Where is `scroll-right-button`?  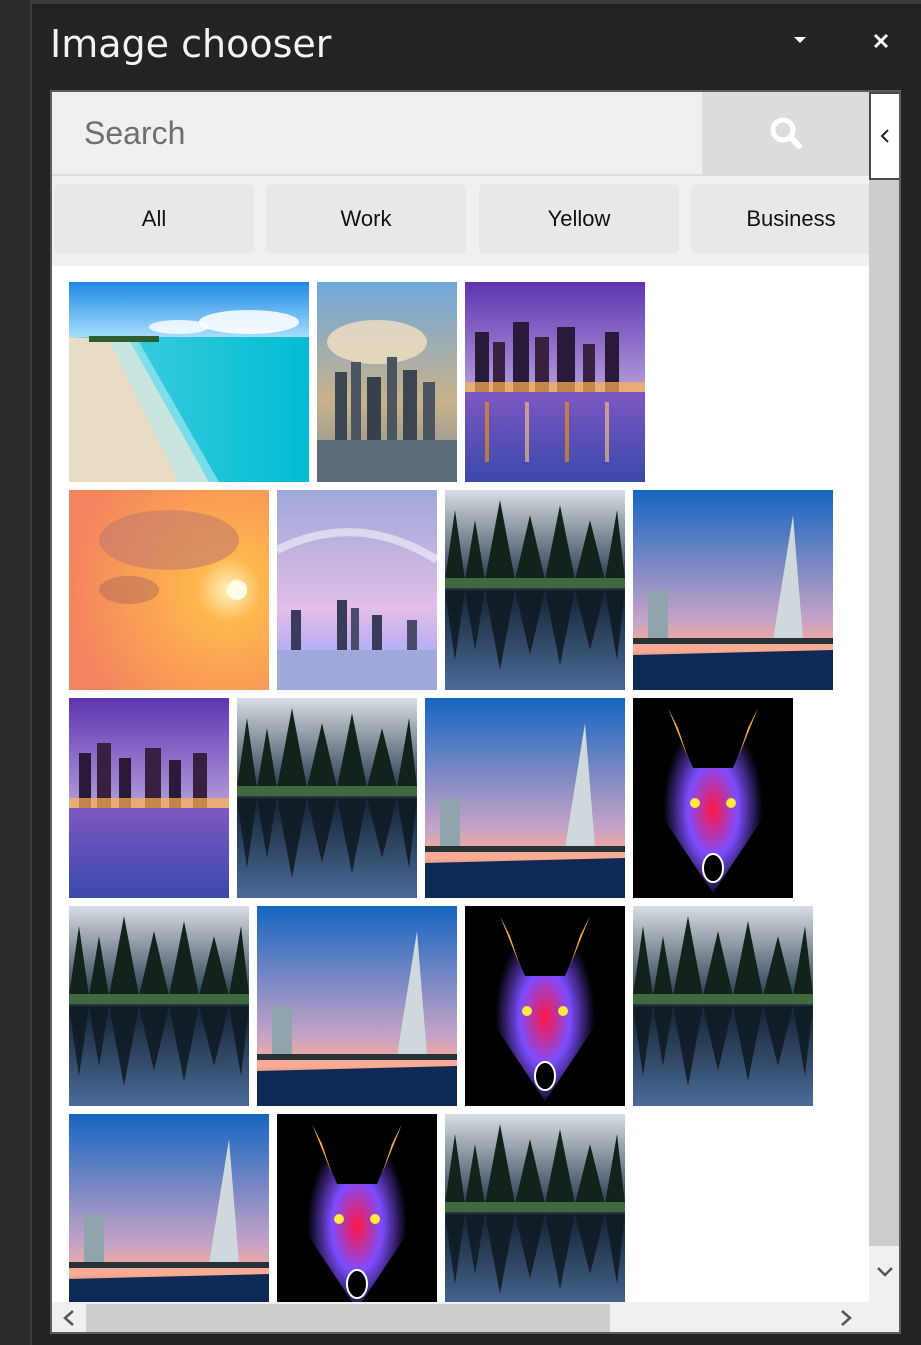
scroll-right-button is located at coordinates (846, 1317).